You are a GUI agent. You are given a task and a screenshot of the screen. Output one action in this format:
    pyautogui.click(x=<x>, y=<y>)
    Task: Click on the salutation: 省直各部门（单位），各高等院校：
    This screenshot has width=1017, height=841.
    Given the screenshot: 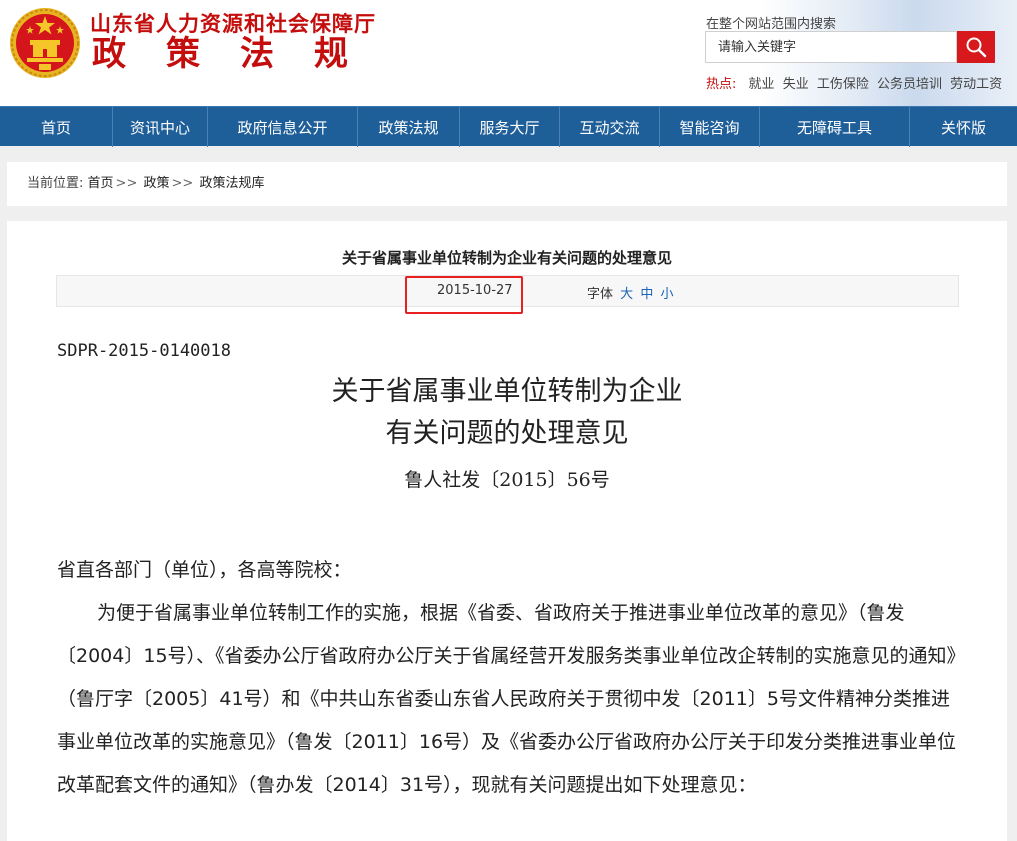 What is the action you would take?
    pyautogui.click(x=204, y=570)
    